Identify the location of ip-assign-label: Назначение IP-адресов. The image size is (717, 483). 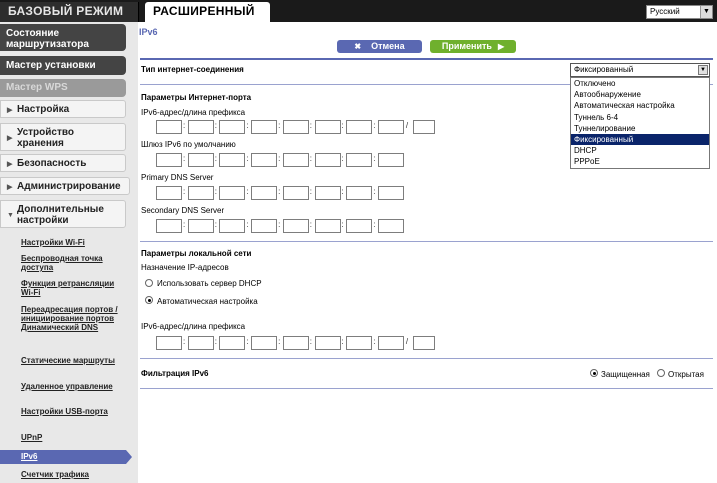
(185, 267).